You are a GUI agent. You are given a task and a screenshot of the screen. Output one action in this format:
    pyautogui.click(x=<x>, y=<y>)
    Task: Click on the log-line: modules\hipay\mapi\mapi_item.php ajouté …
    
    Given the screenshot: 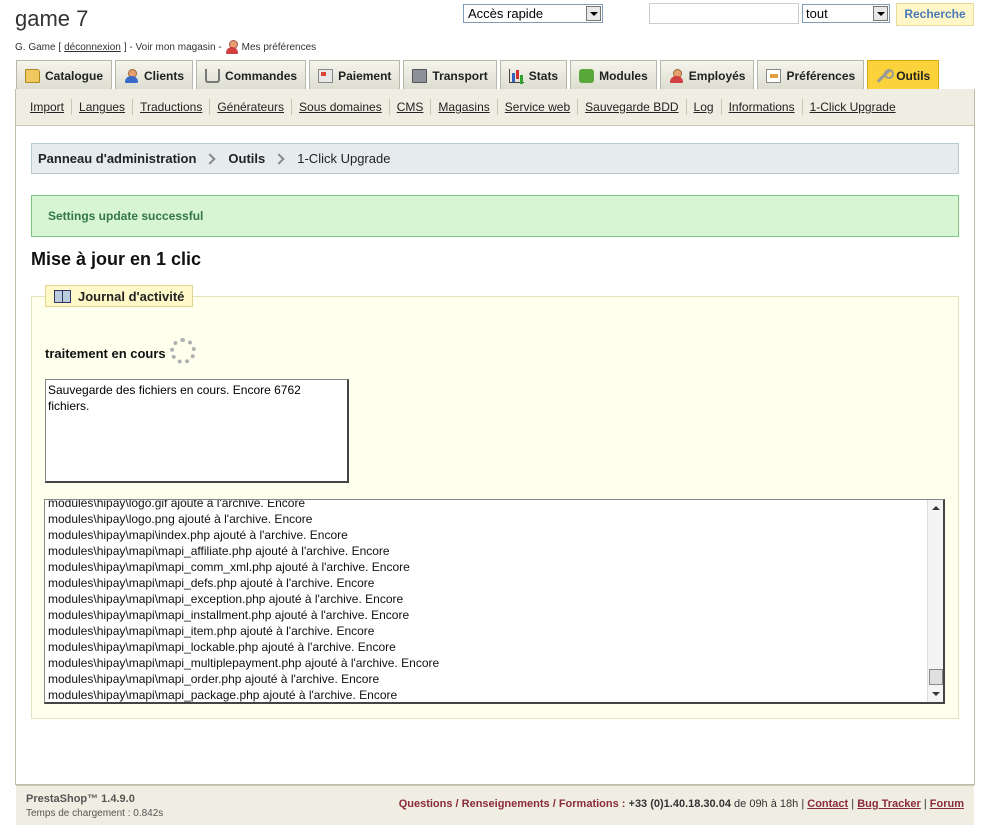 What is the action you would take?
    pyautogui.click(x=211, y=631)
    